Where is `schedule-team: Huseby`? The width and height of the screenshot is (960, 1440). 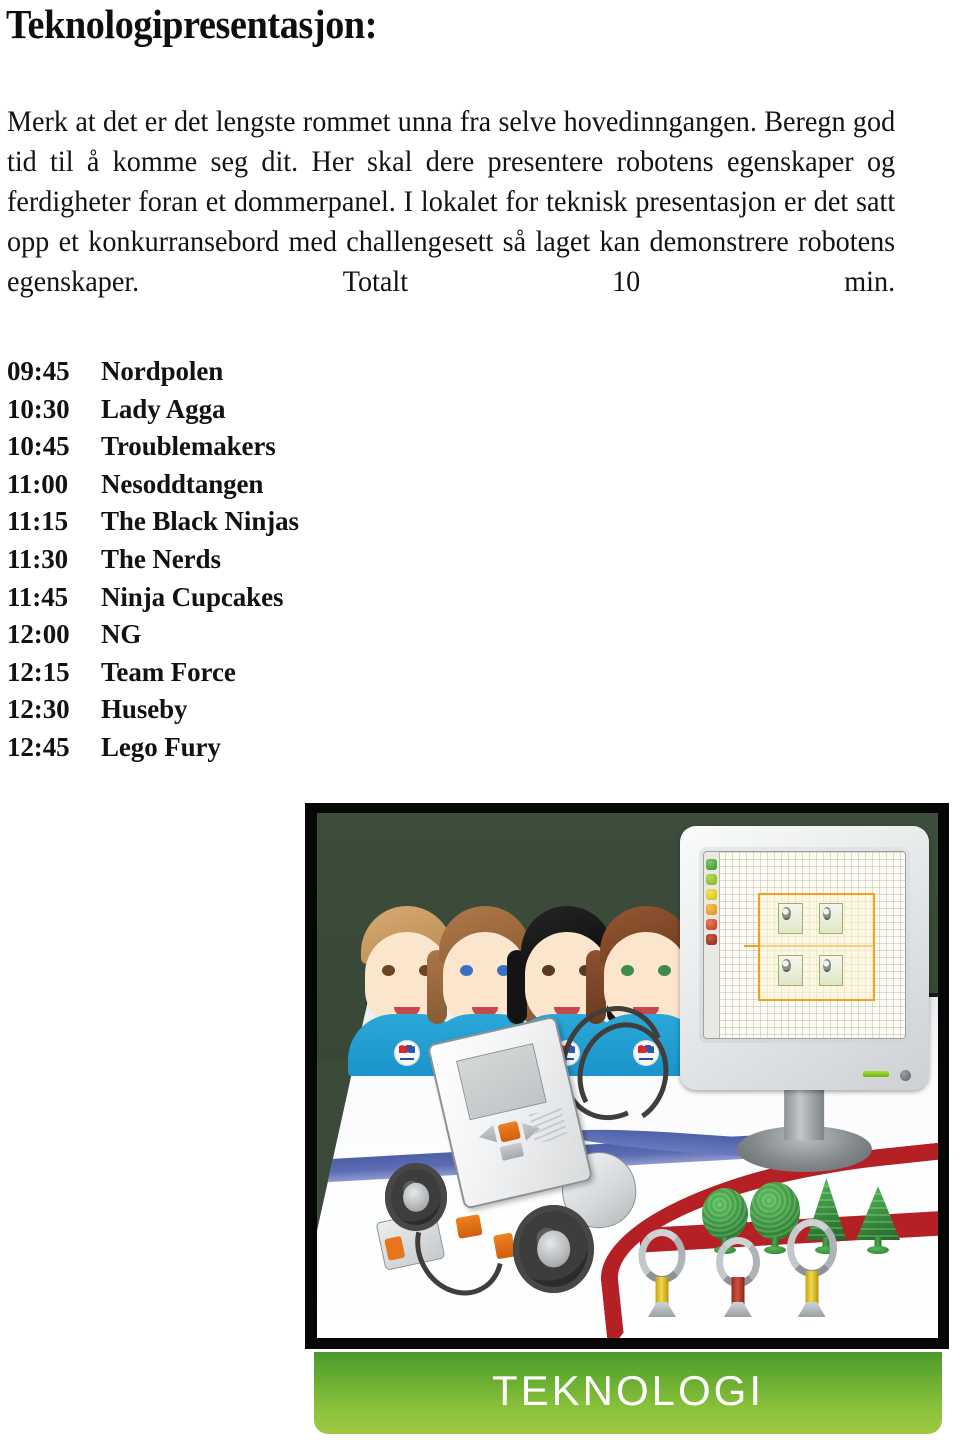 schedule-team: Huseby is located at coordinates (144, 709).